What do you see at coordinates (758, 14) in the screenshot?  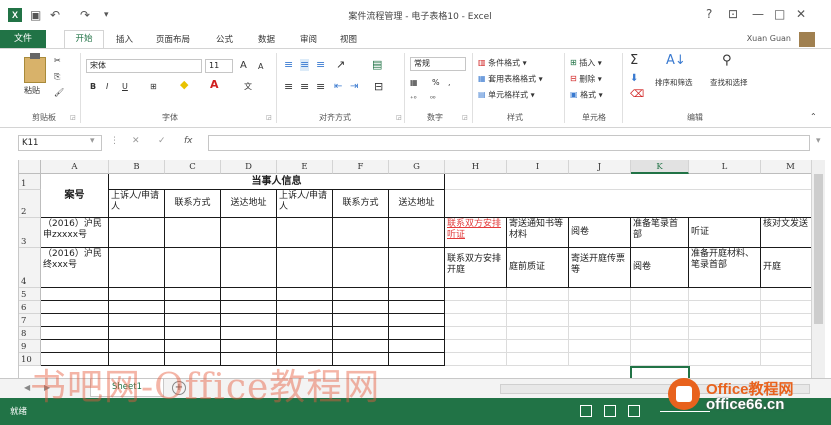 I see `minimize-button: —` at bounding box center [758, 14].